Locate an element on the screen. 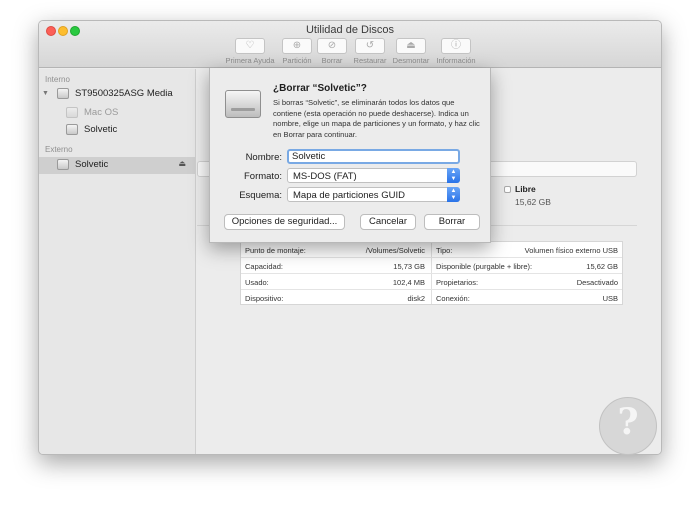  mount-point-value: /Volumes/Solvetic is located at coordinates (395, 250).